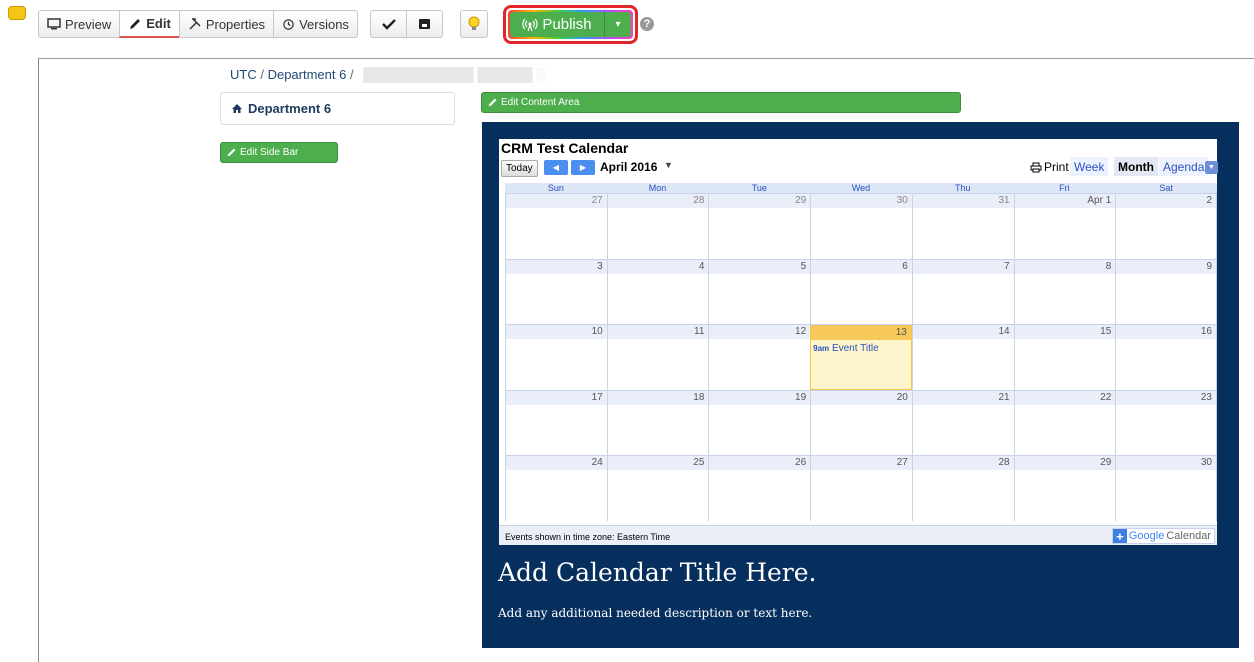 Image resolution: width=1254 pixels, height=662 pixels. What do you see at coordinates (760, 266) in the screenshot?
I see `day-number: 5` at bounding box center [760, 266].